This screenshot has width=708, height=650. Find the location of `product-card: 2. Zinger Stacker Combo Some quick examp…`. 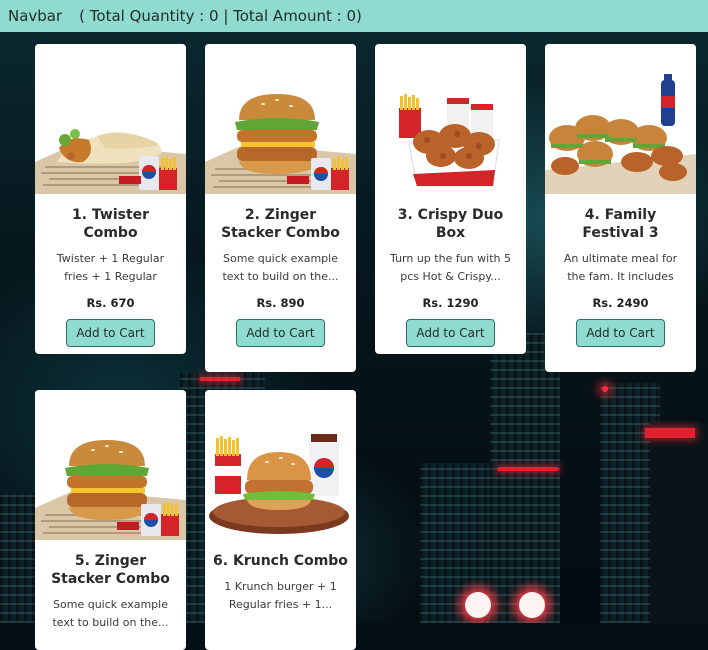

product-card: 2. Zinger Stacker Combo Some quick examp… is located at coordinates (280, 208).